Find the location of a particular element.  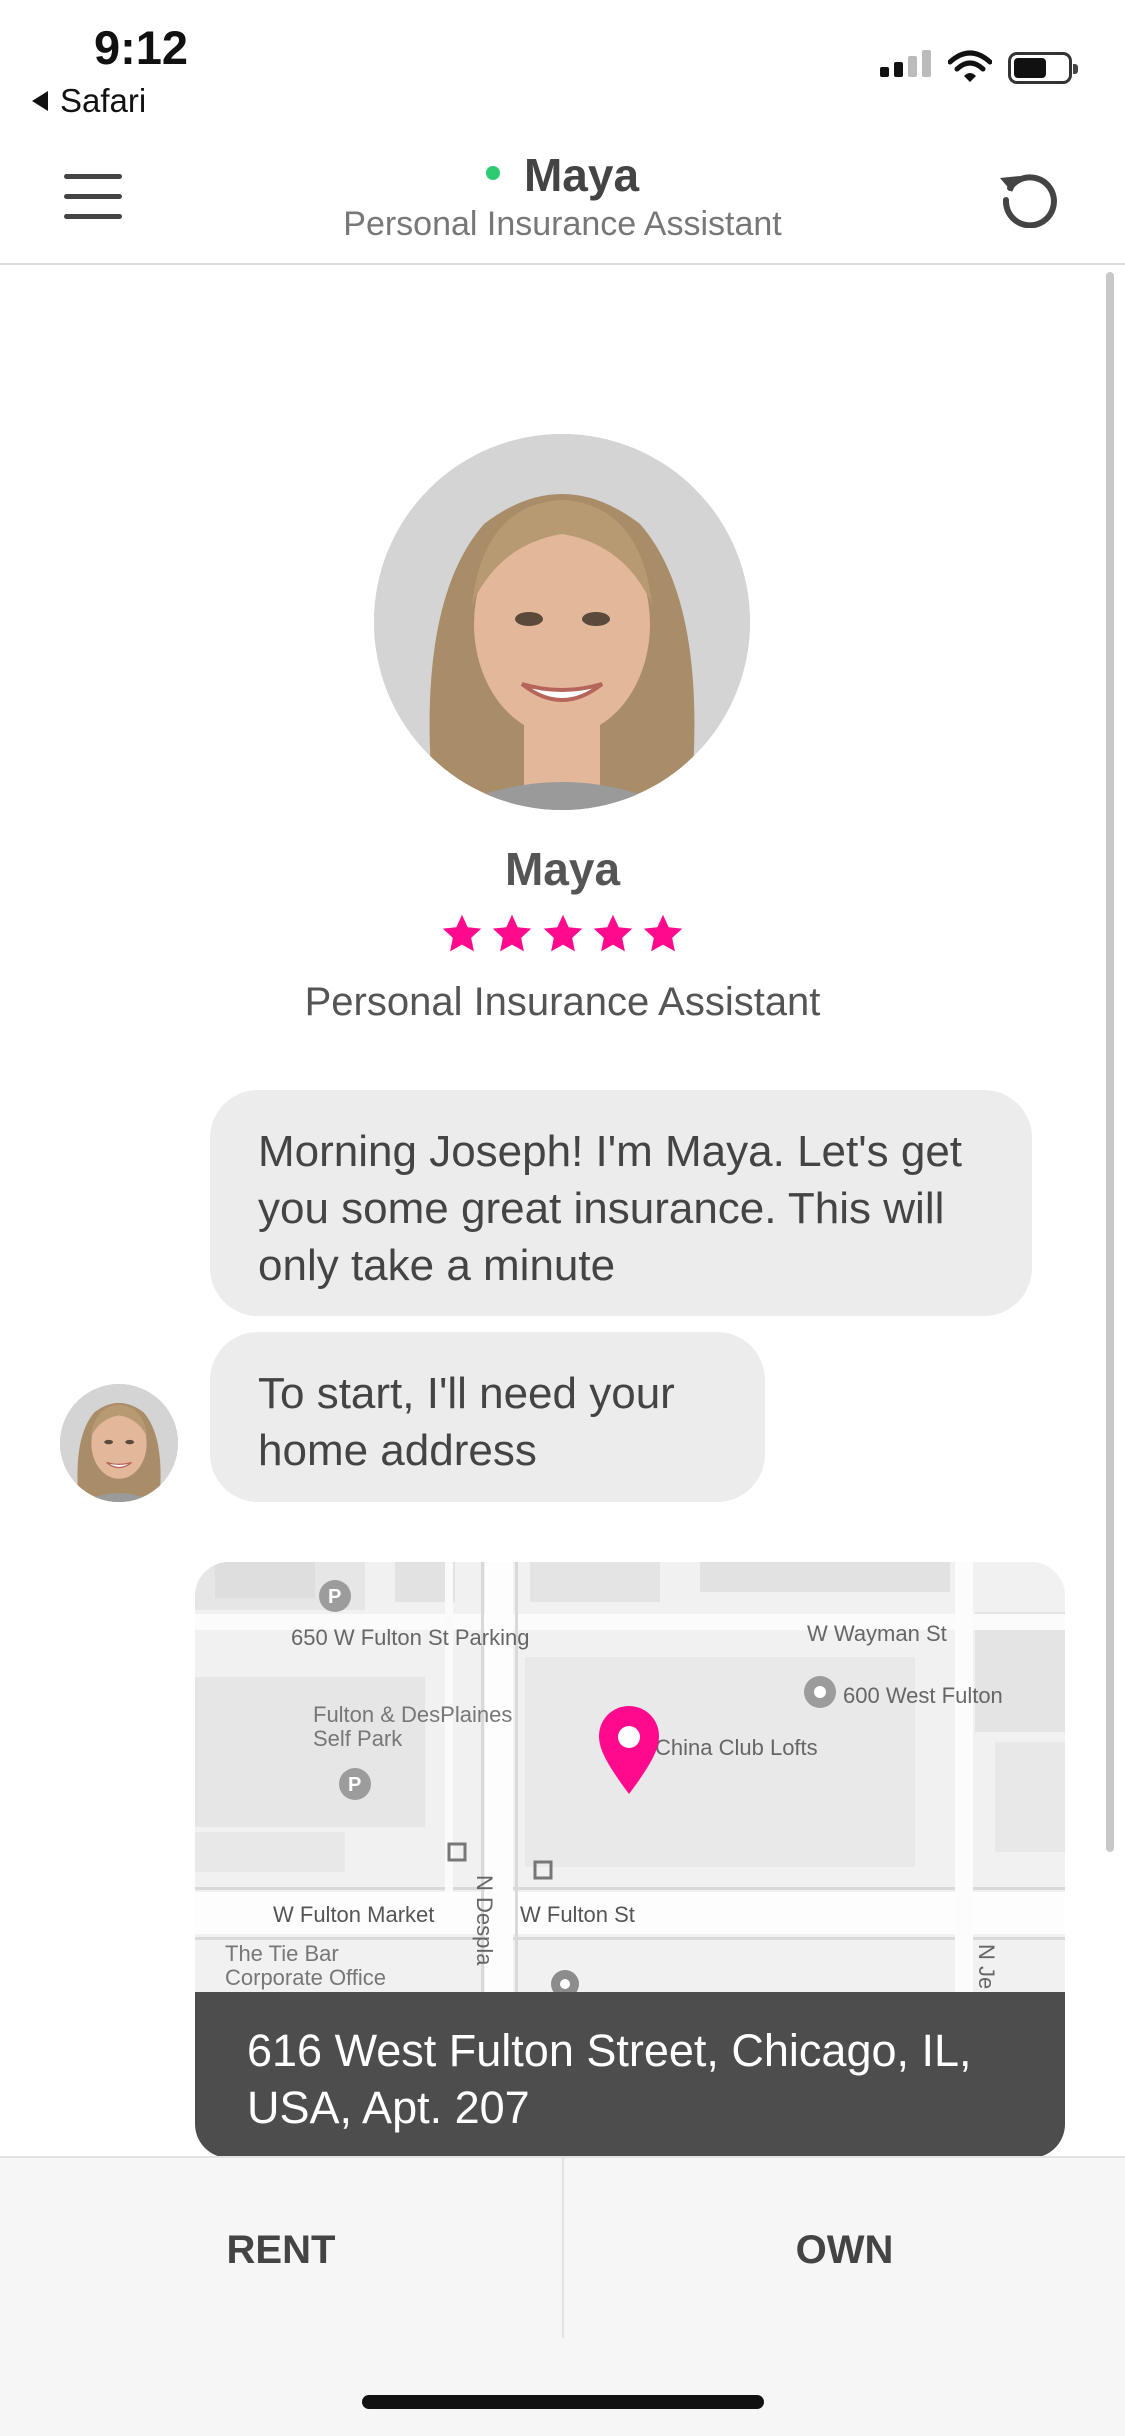

map-label: W Fulton Market is located at coordinates (353, 1914).